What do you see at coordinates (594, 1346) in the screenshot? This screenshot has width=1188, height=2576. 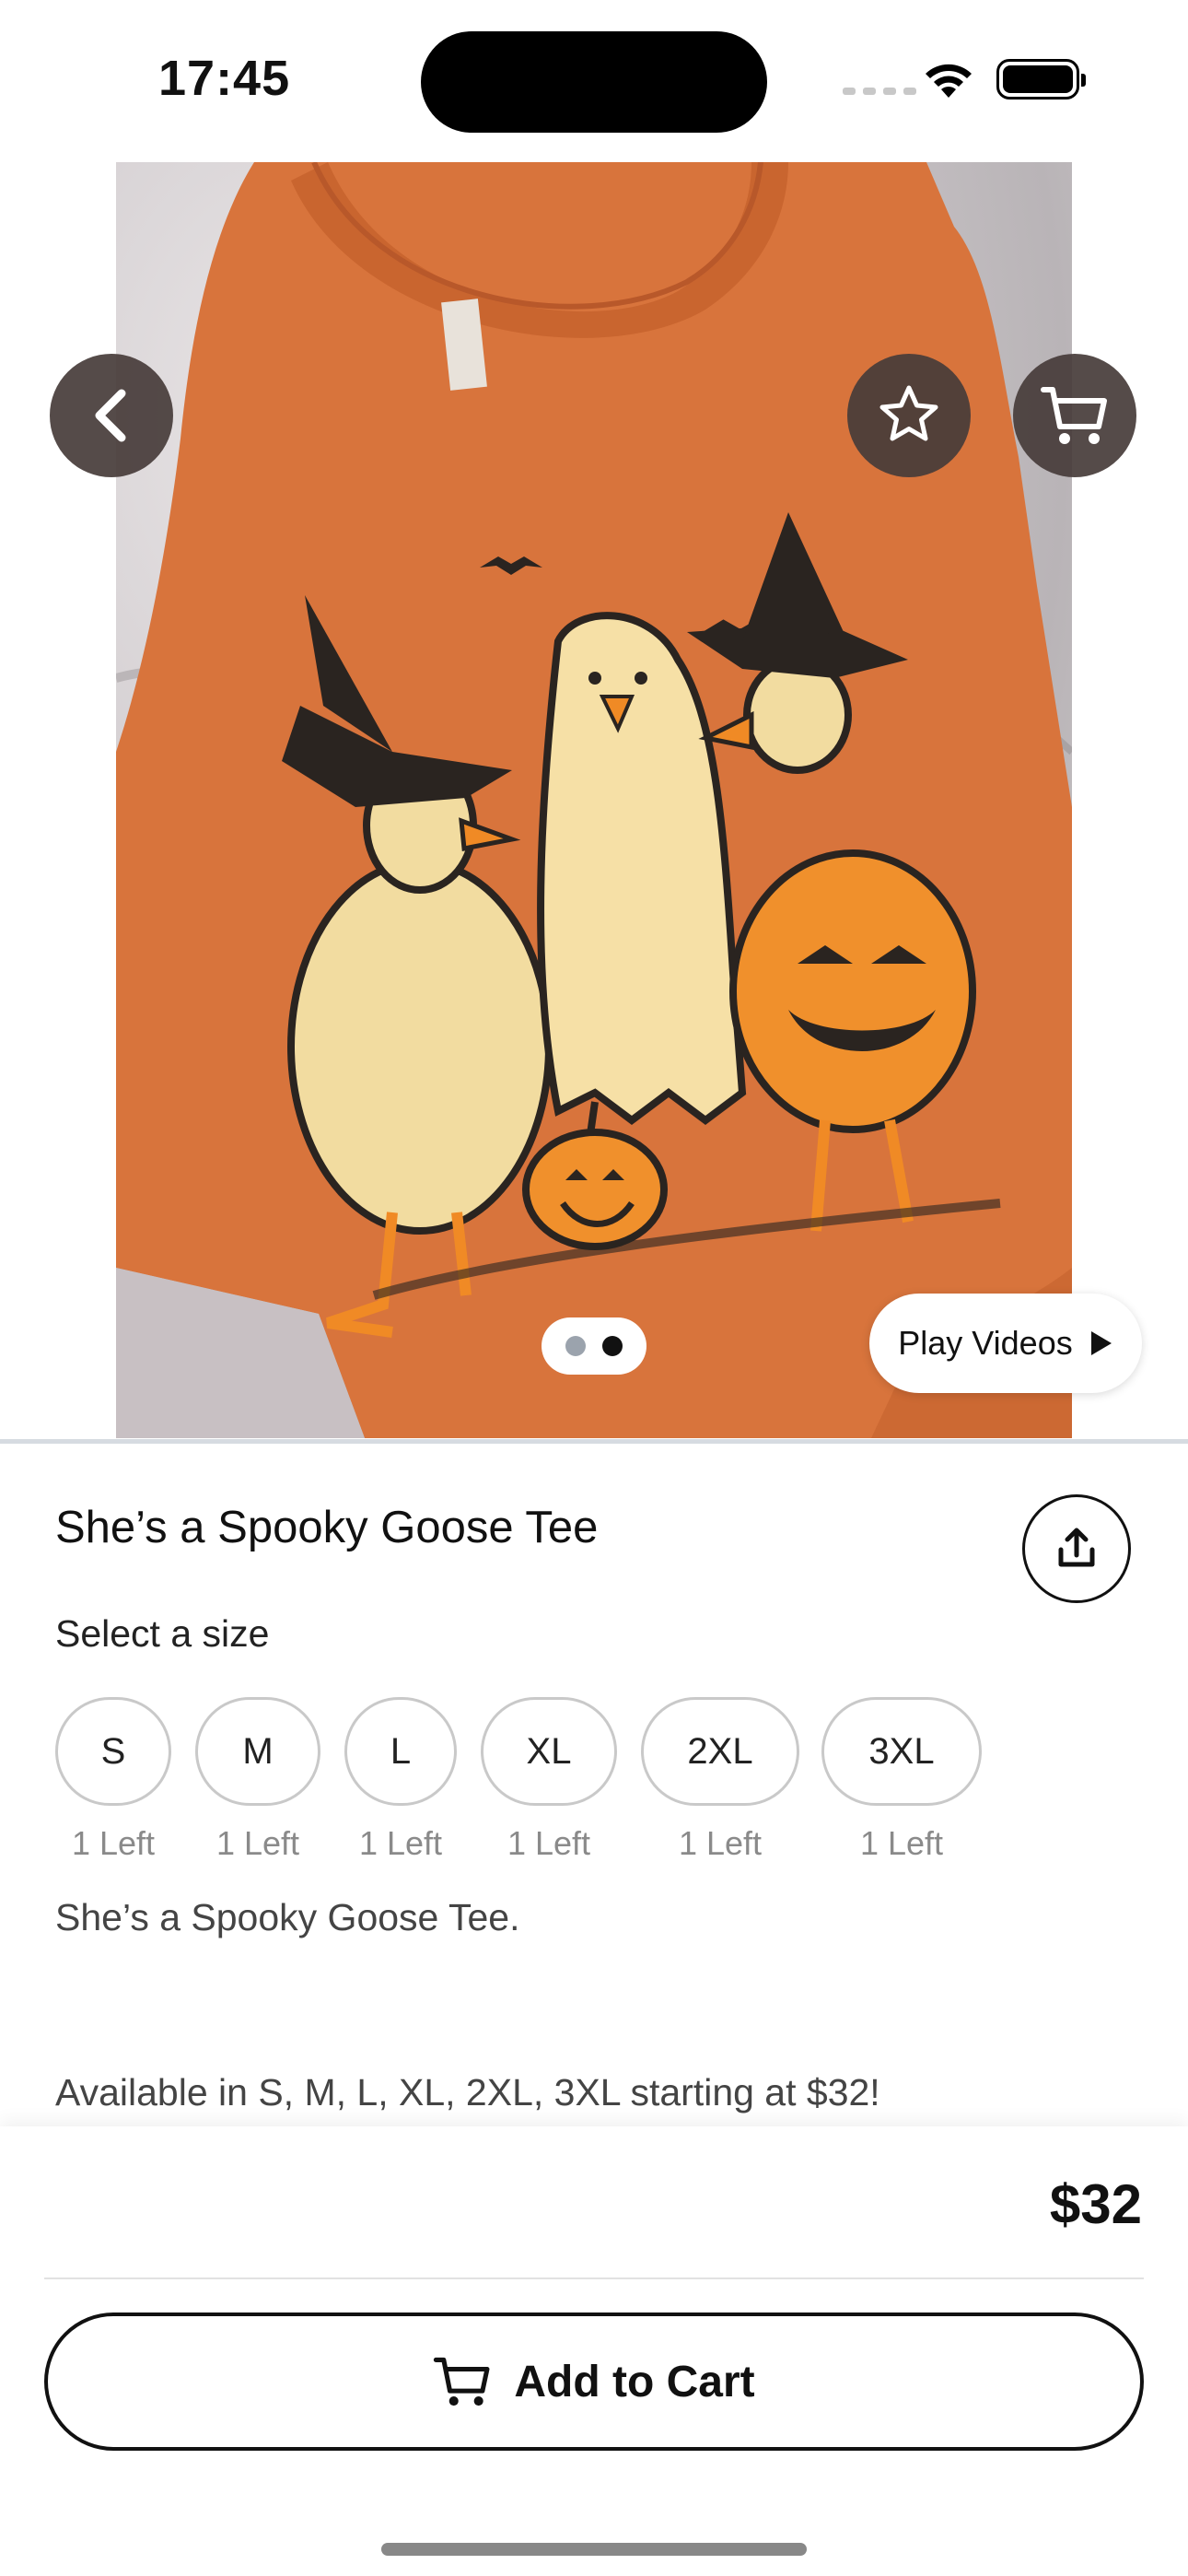 I see `carousel-page-indicator` at bounding box center [594, 1346].